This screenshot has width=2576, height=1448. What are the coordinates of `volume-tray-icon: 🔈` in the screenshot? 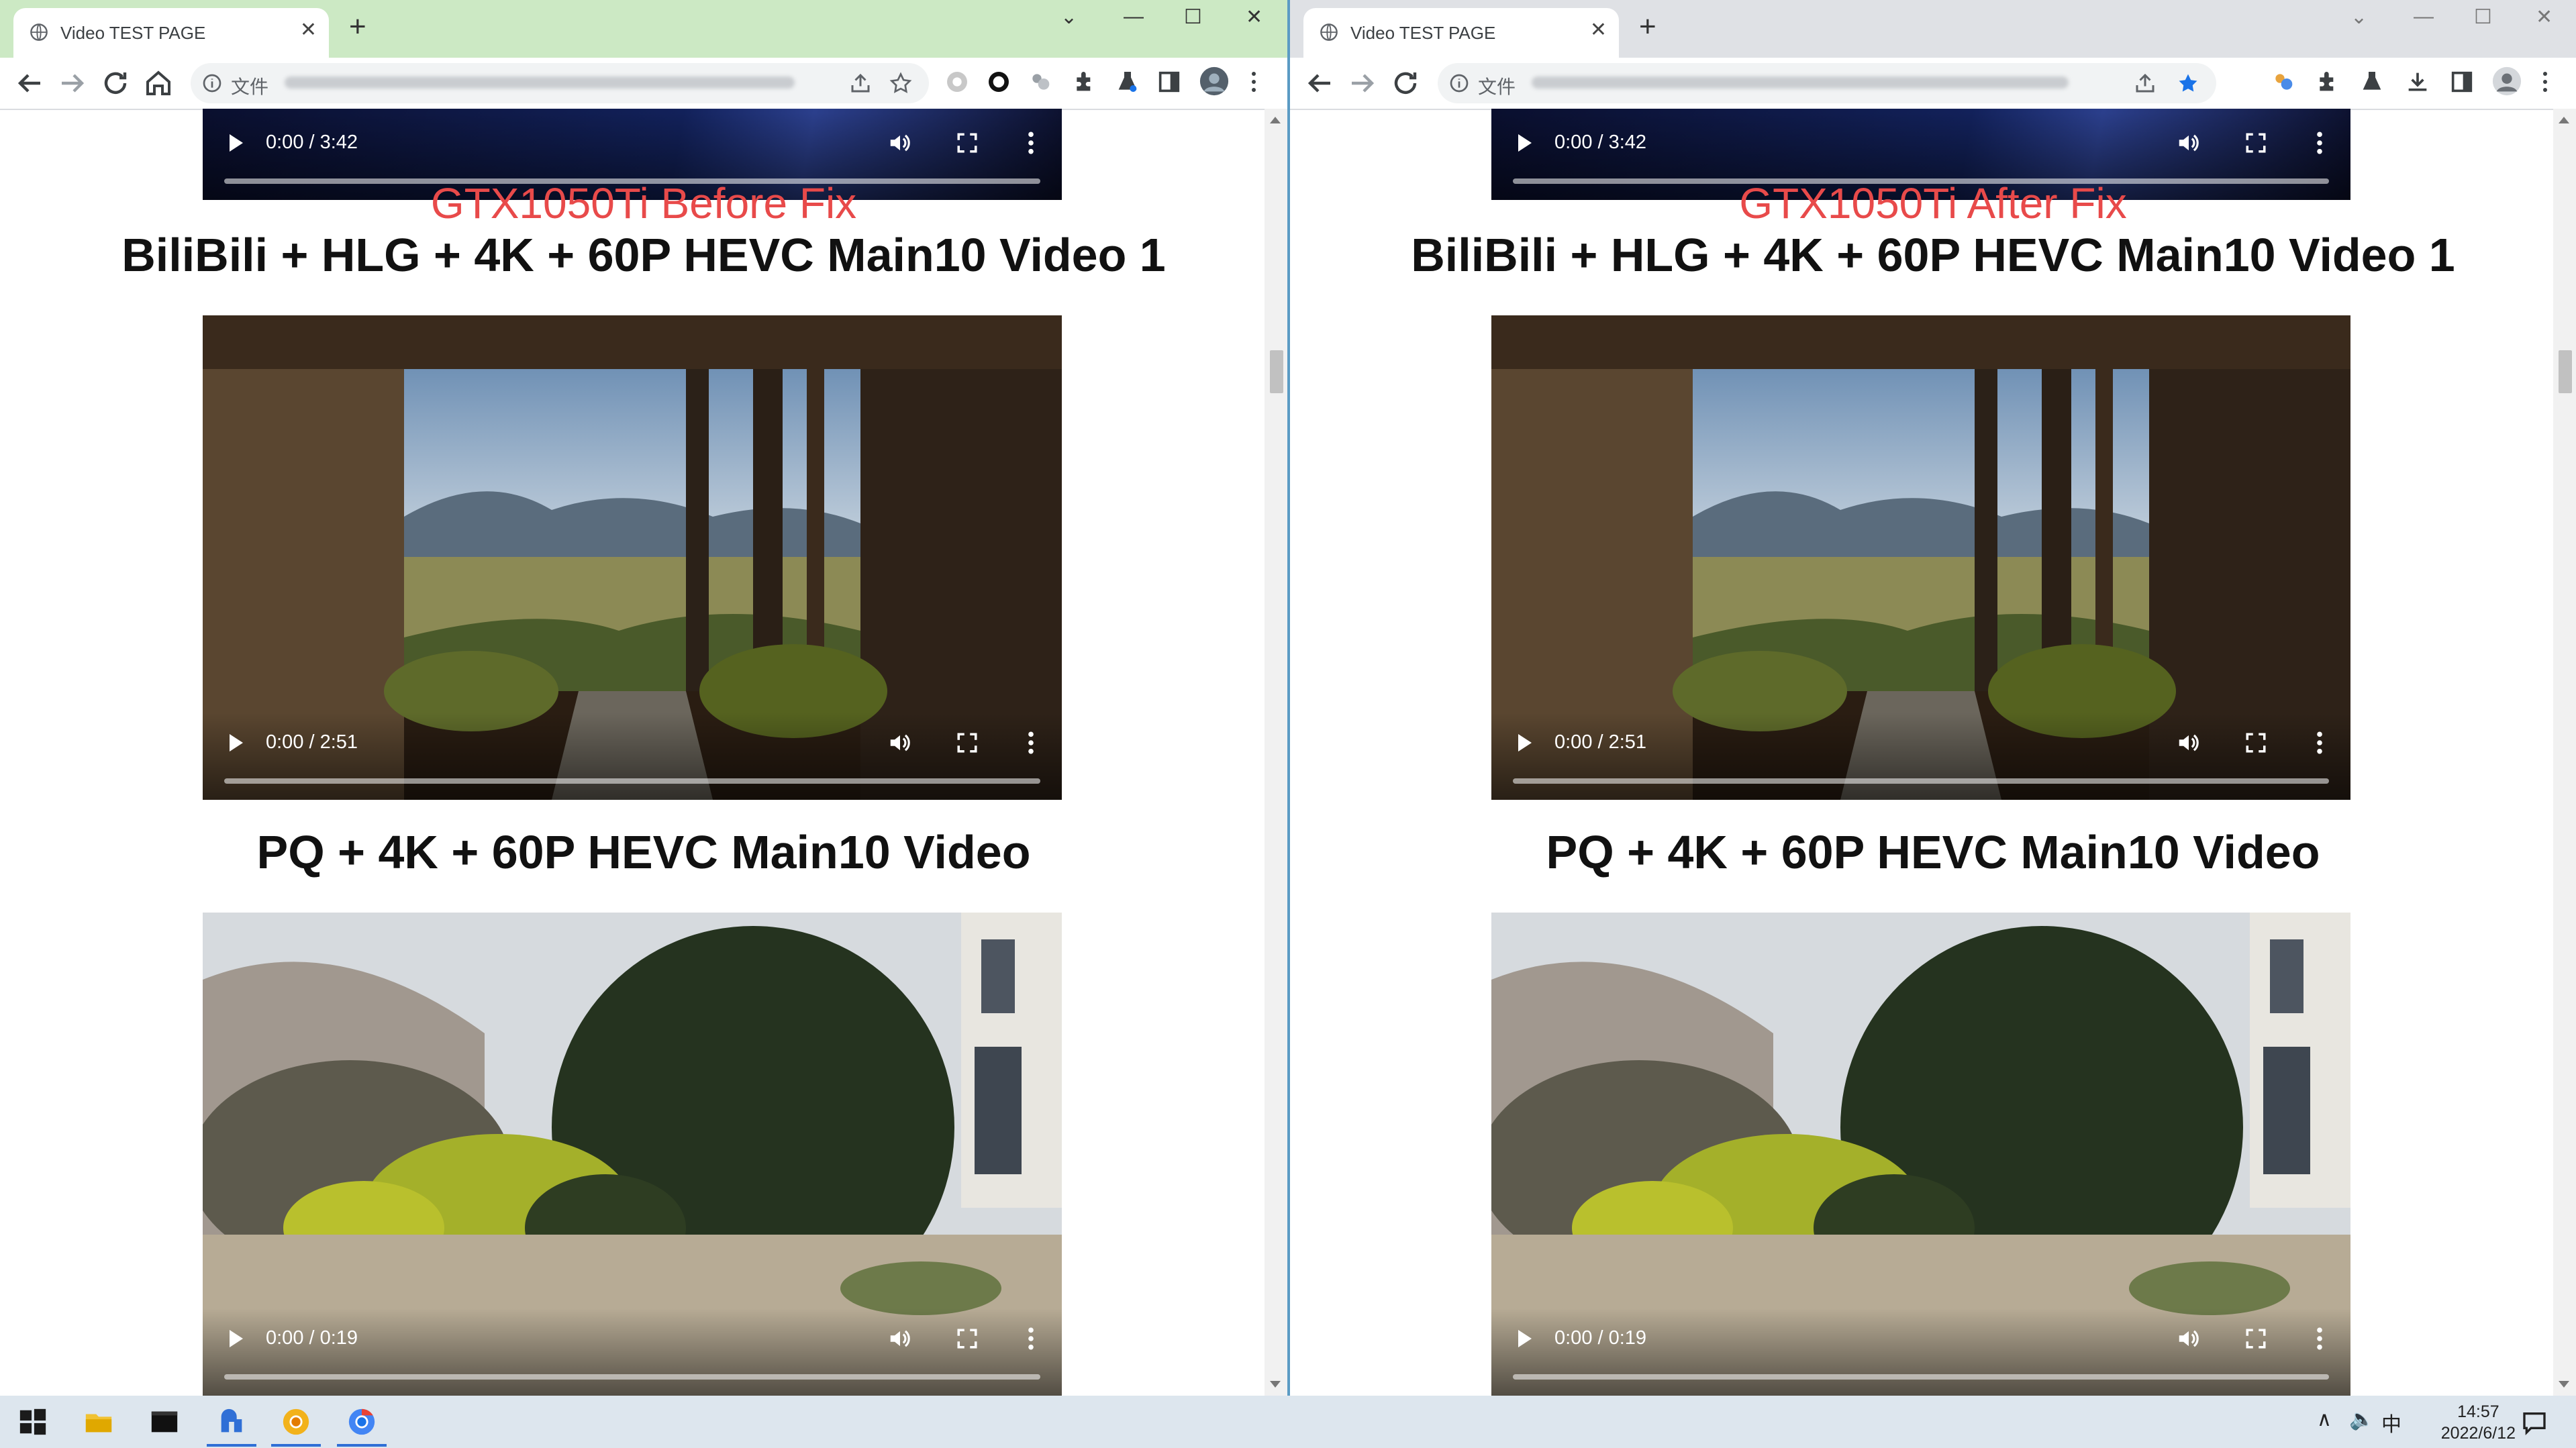 It's located at (2361, 1420).